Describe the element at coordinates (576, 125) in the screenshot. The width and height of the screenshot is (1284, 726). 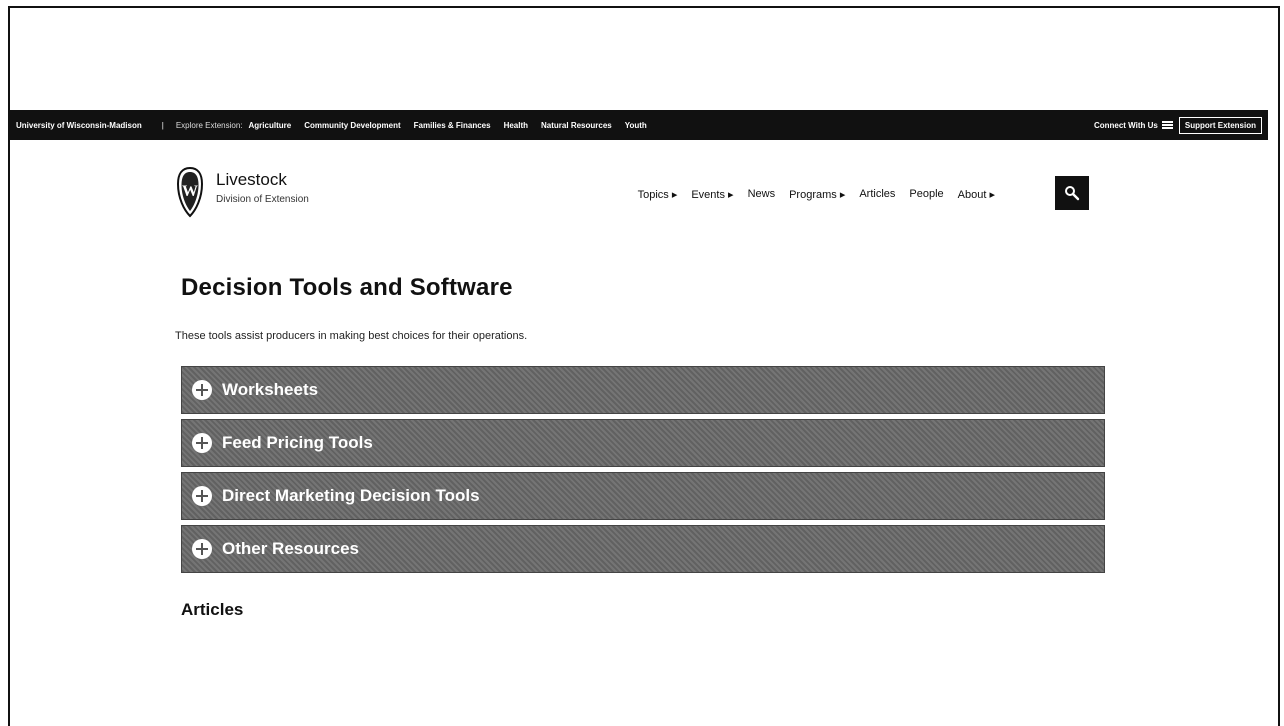
I see `topbar-link-natural-resources: Natural Resources` at that location.